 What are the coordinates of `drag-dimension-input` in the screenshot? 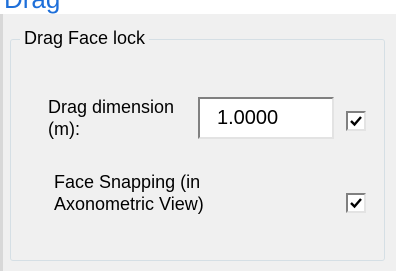 It's located at (266, 118).